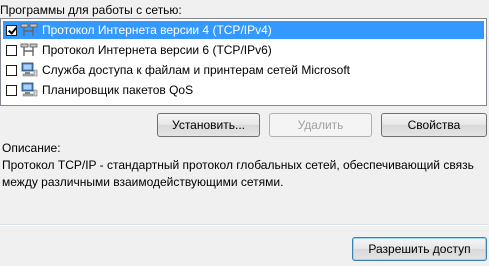  What do you see at coordinates (434, 125) in the screenshot?
I see `properties-button: Свойства` at bounding box center [434, 125].